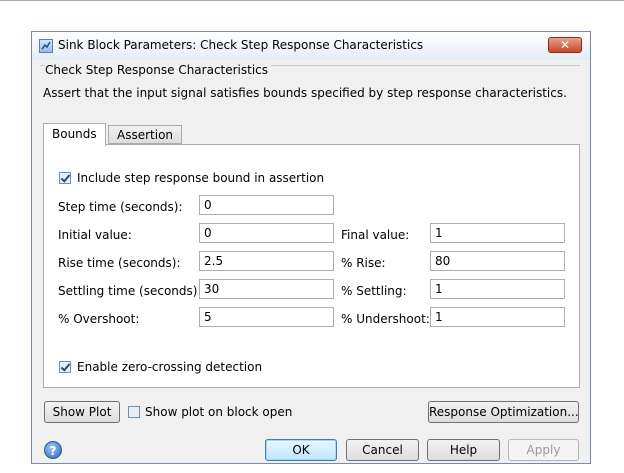 The width and height of the screenshot is (624, 473). What do you see at coordinates (145, 134) in the screenshot?
I see `tab-assertion: Assertion` at bounding box center [145, 134].